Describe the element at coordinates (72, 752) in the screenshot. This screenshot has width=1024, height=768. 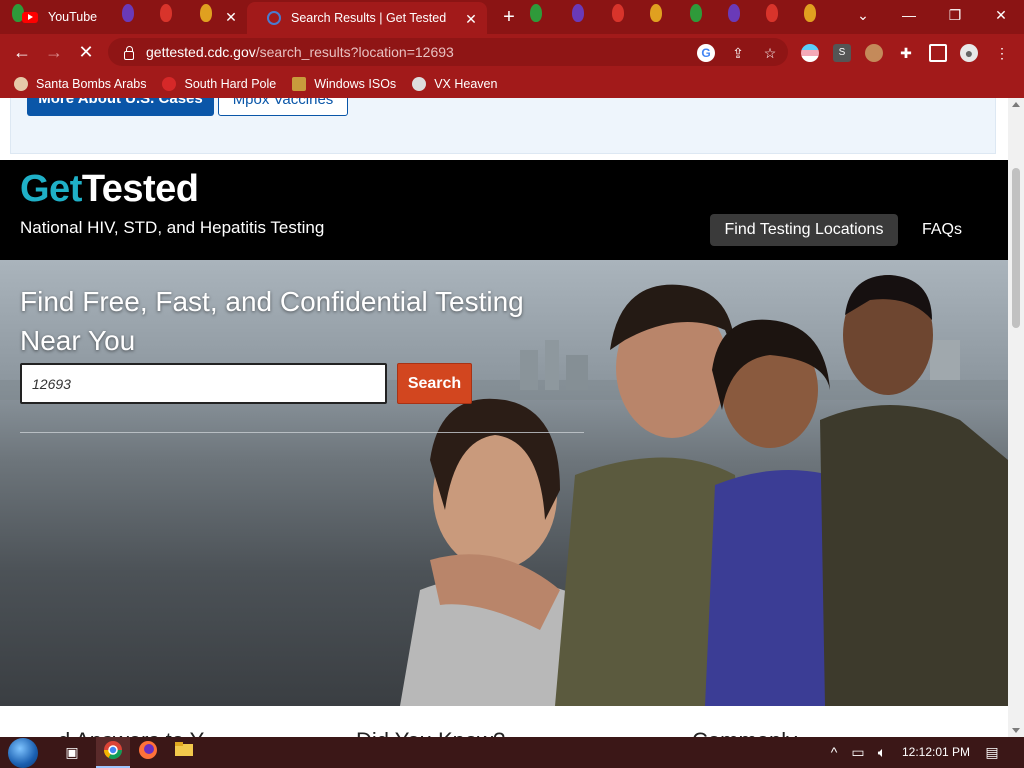
I see `task-view-icon: ▣` at that location.